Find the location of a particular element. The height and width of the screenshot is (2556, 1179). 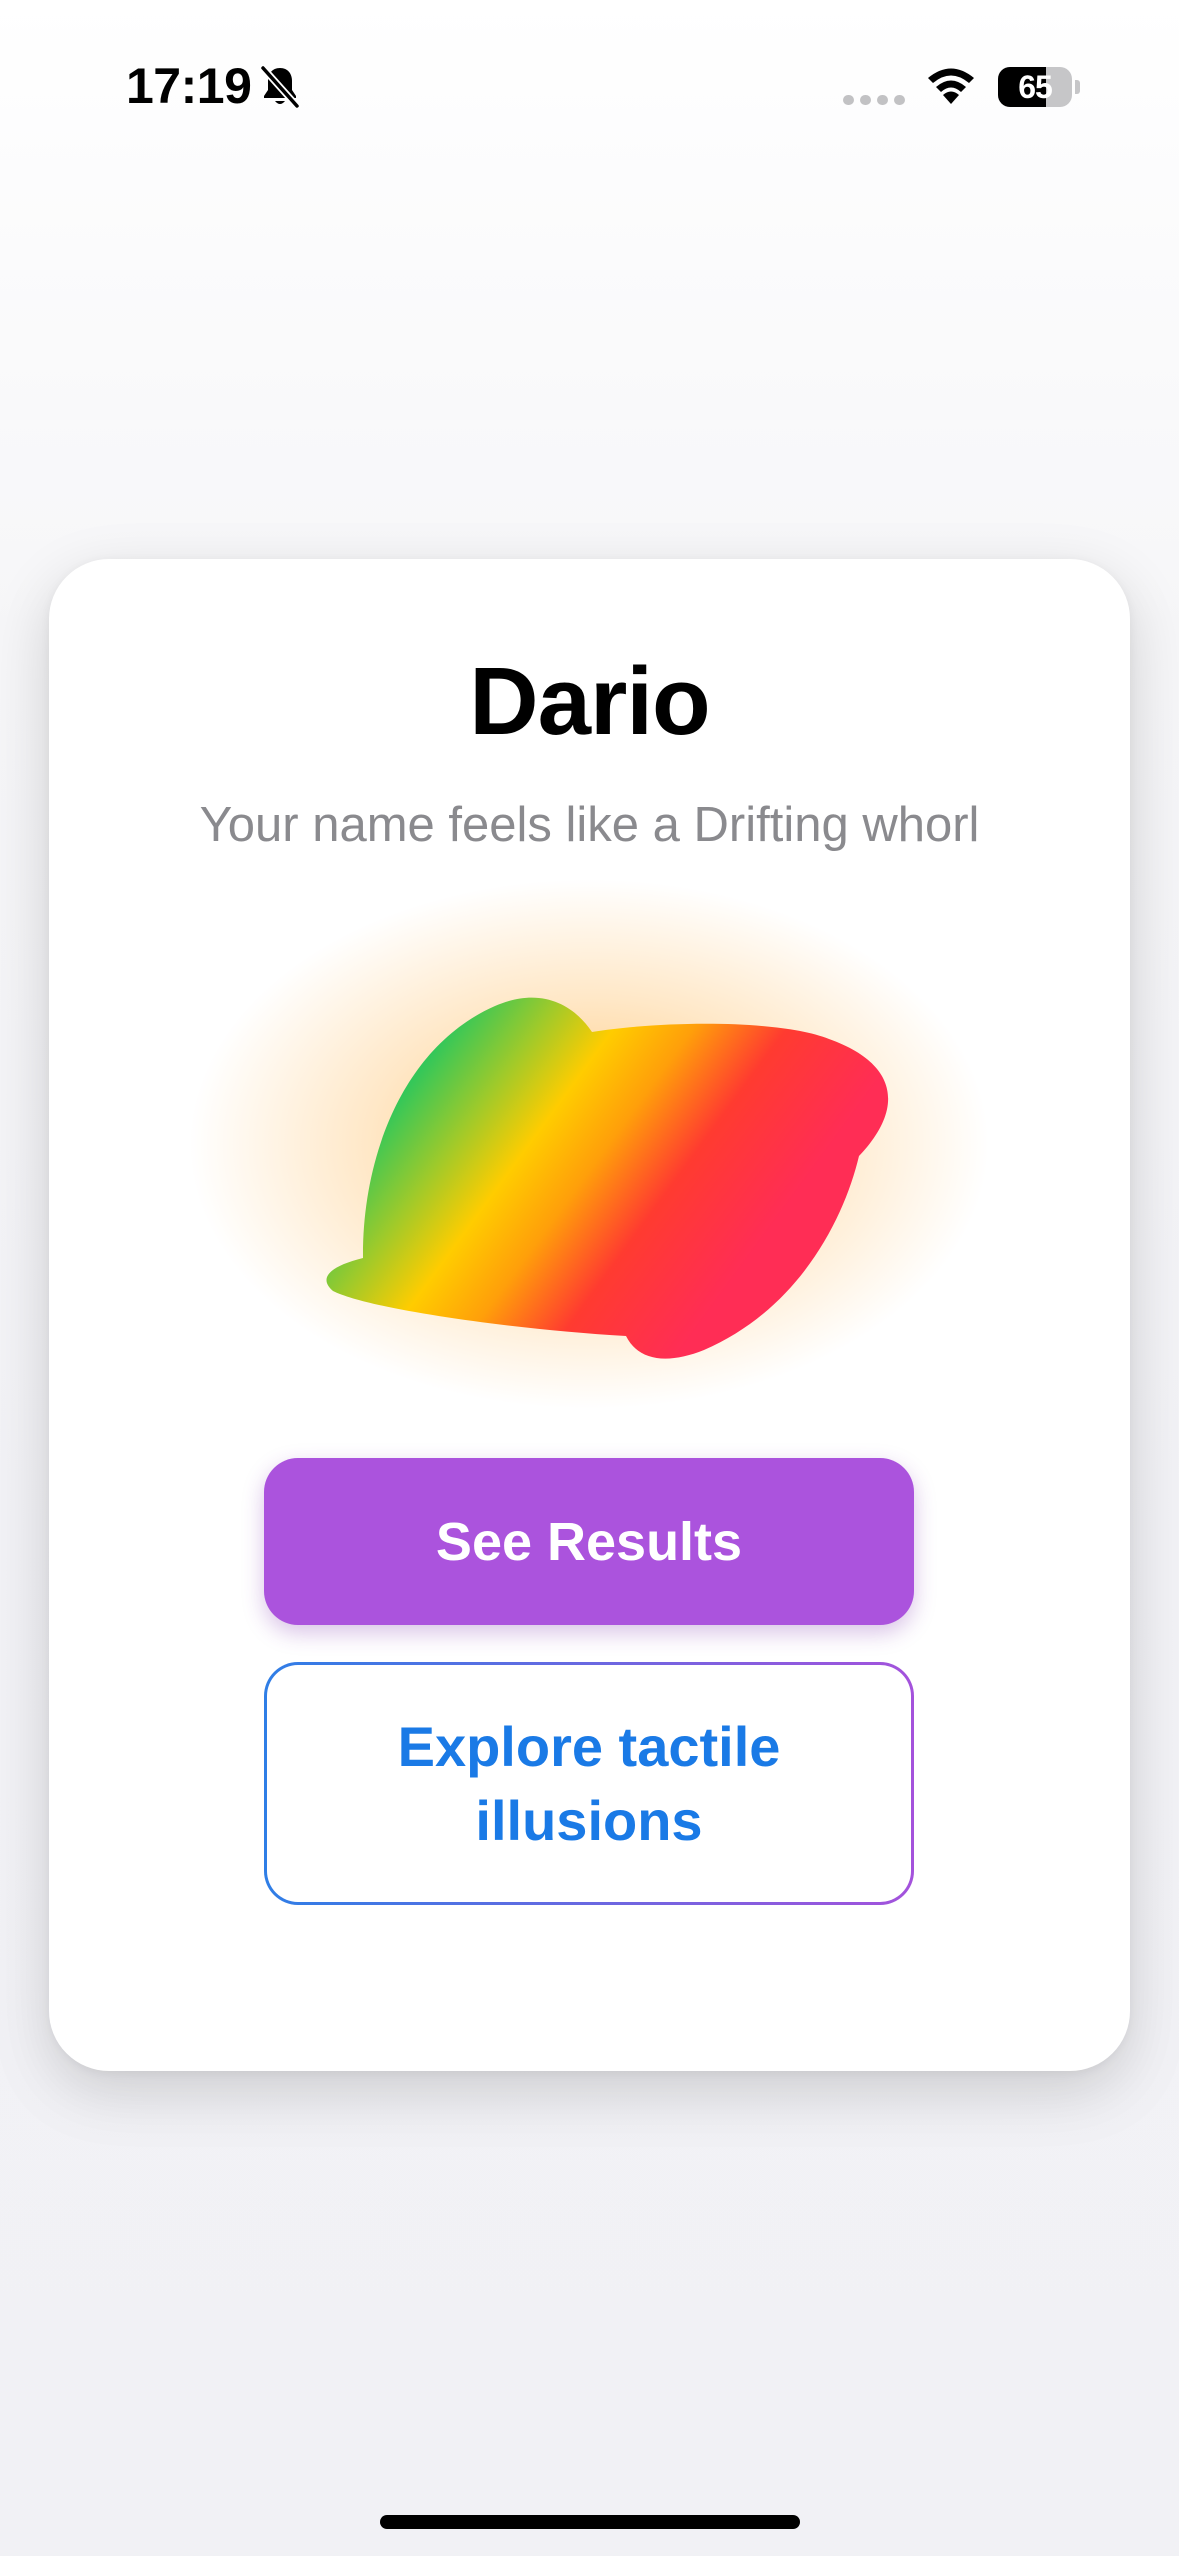

name-title: Dario is located at coordinates (589, 701).